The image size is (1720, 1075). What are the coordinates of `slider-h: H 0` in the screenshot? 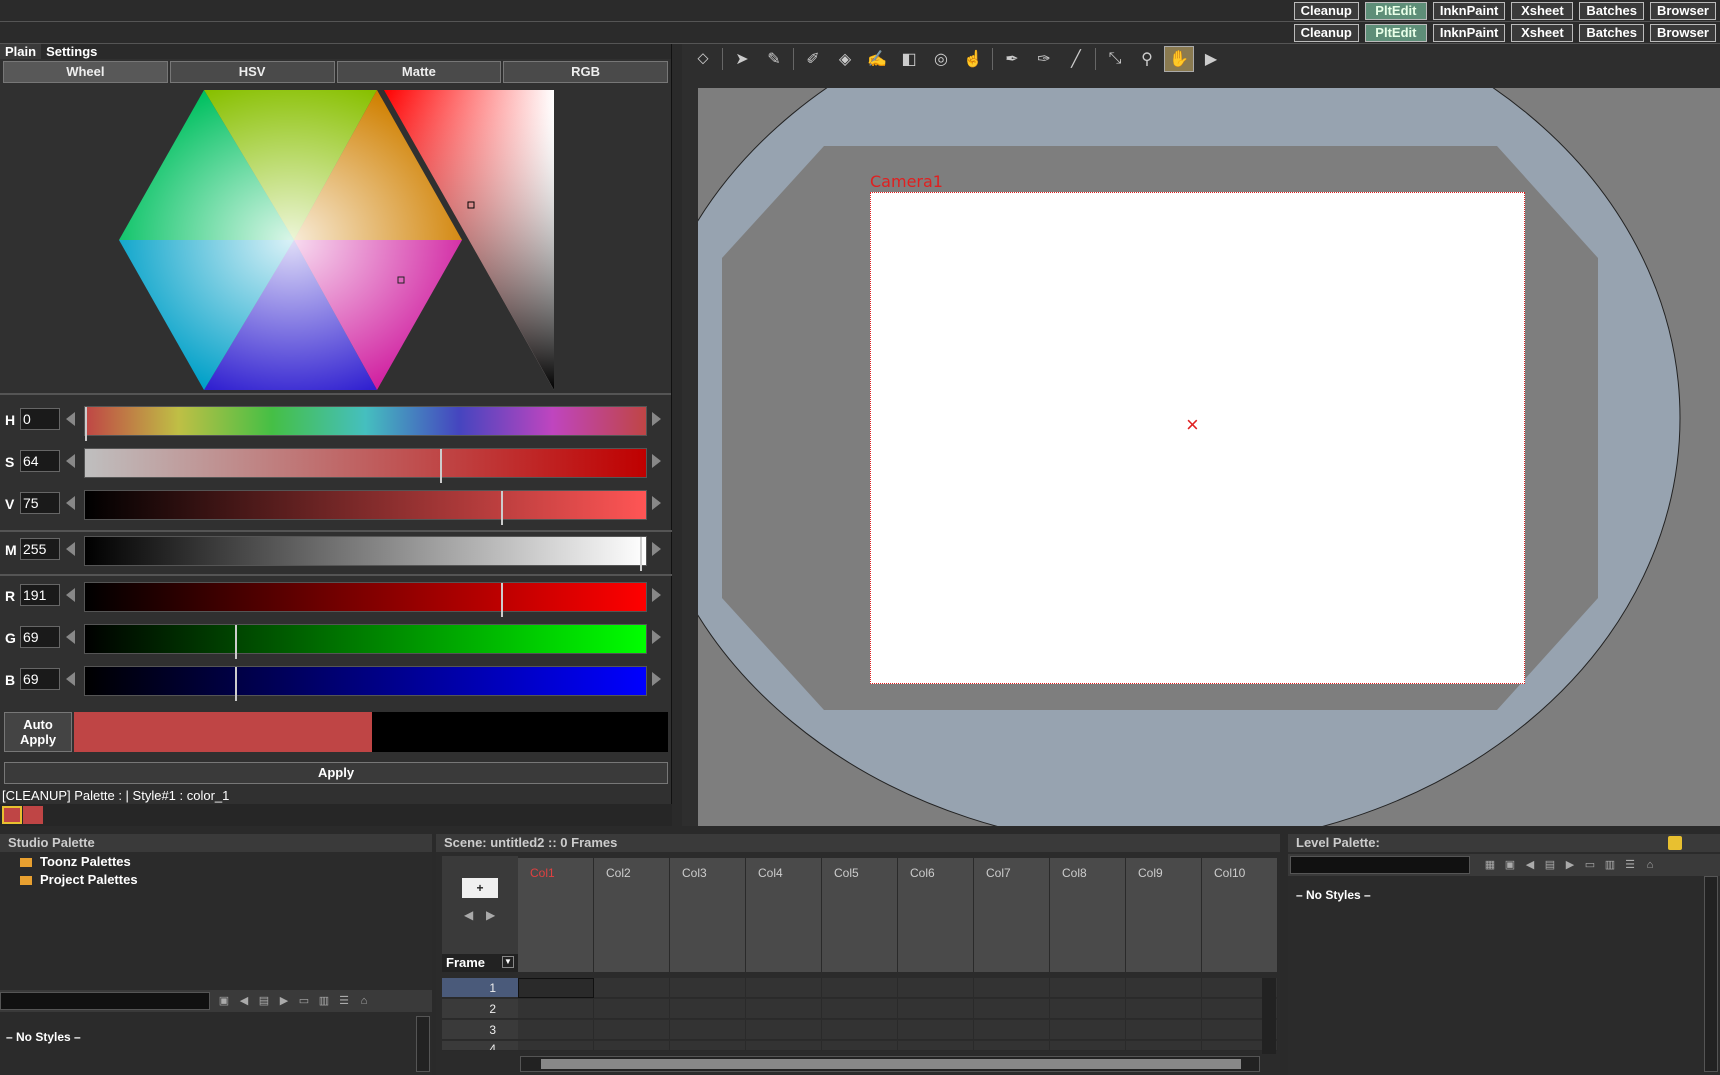 It's located at (336, 422).